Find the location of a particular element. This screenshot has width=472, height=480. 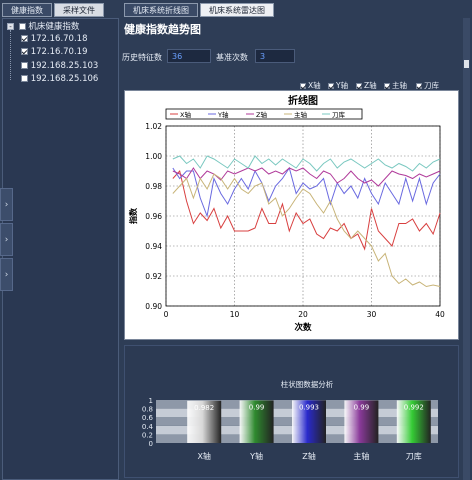

legend-label: Y轴 is located at coordinates (223, 114).